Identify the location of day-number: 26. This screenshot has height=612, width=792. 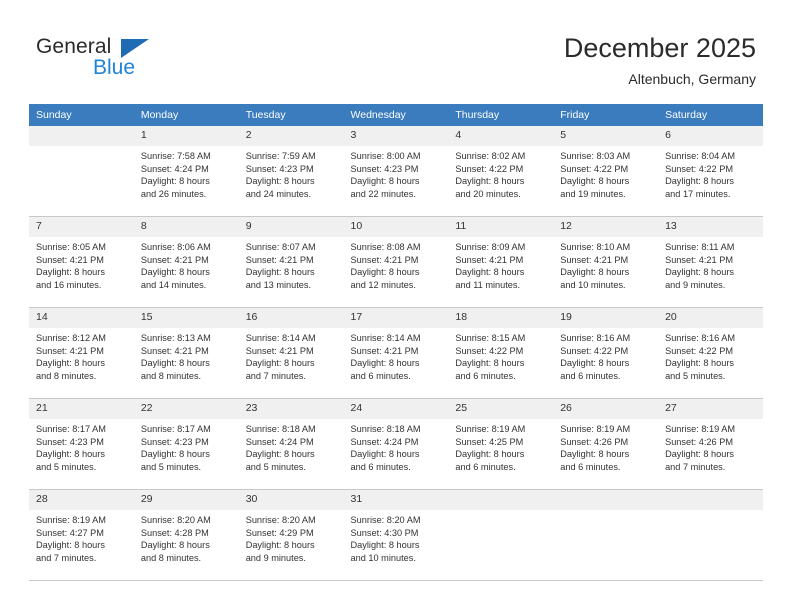
(606, 409).